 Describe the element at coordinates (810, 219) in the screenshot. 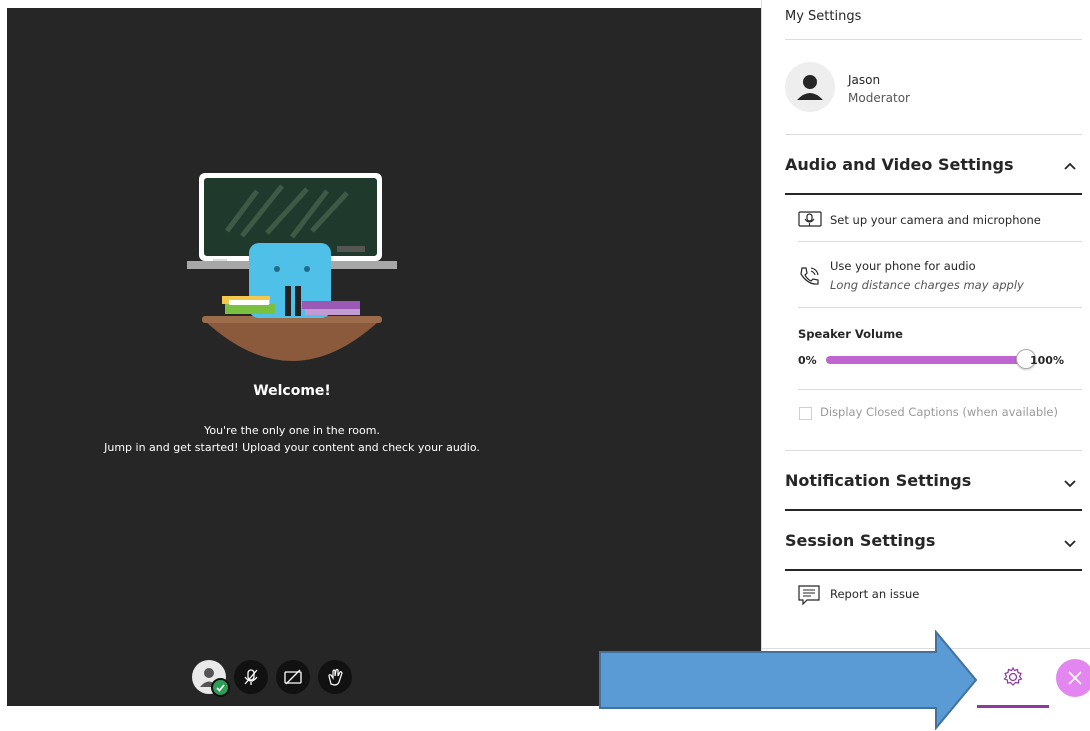

I see `camera-microphone-icon` at that location.